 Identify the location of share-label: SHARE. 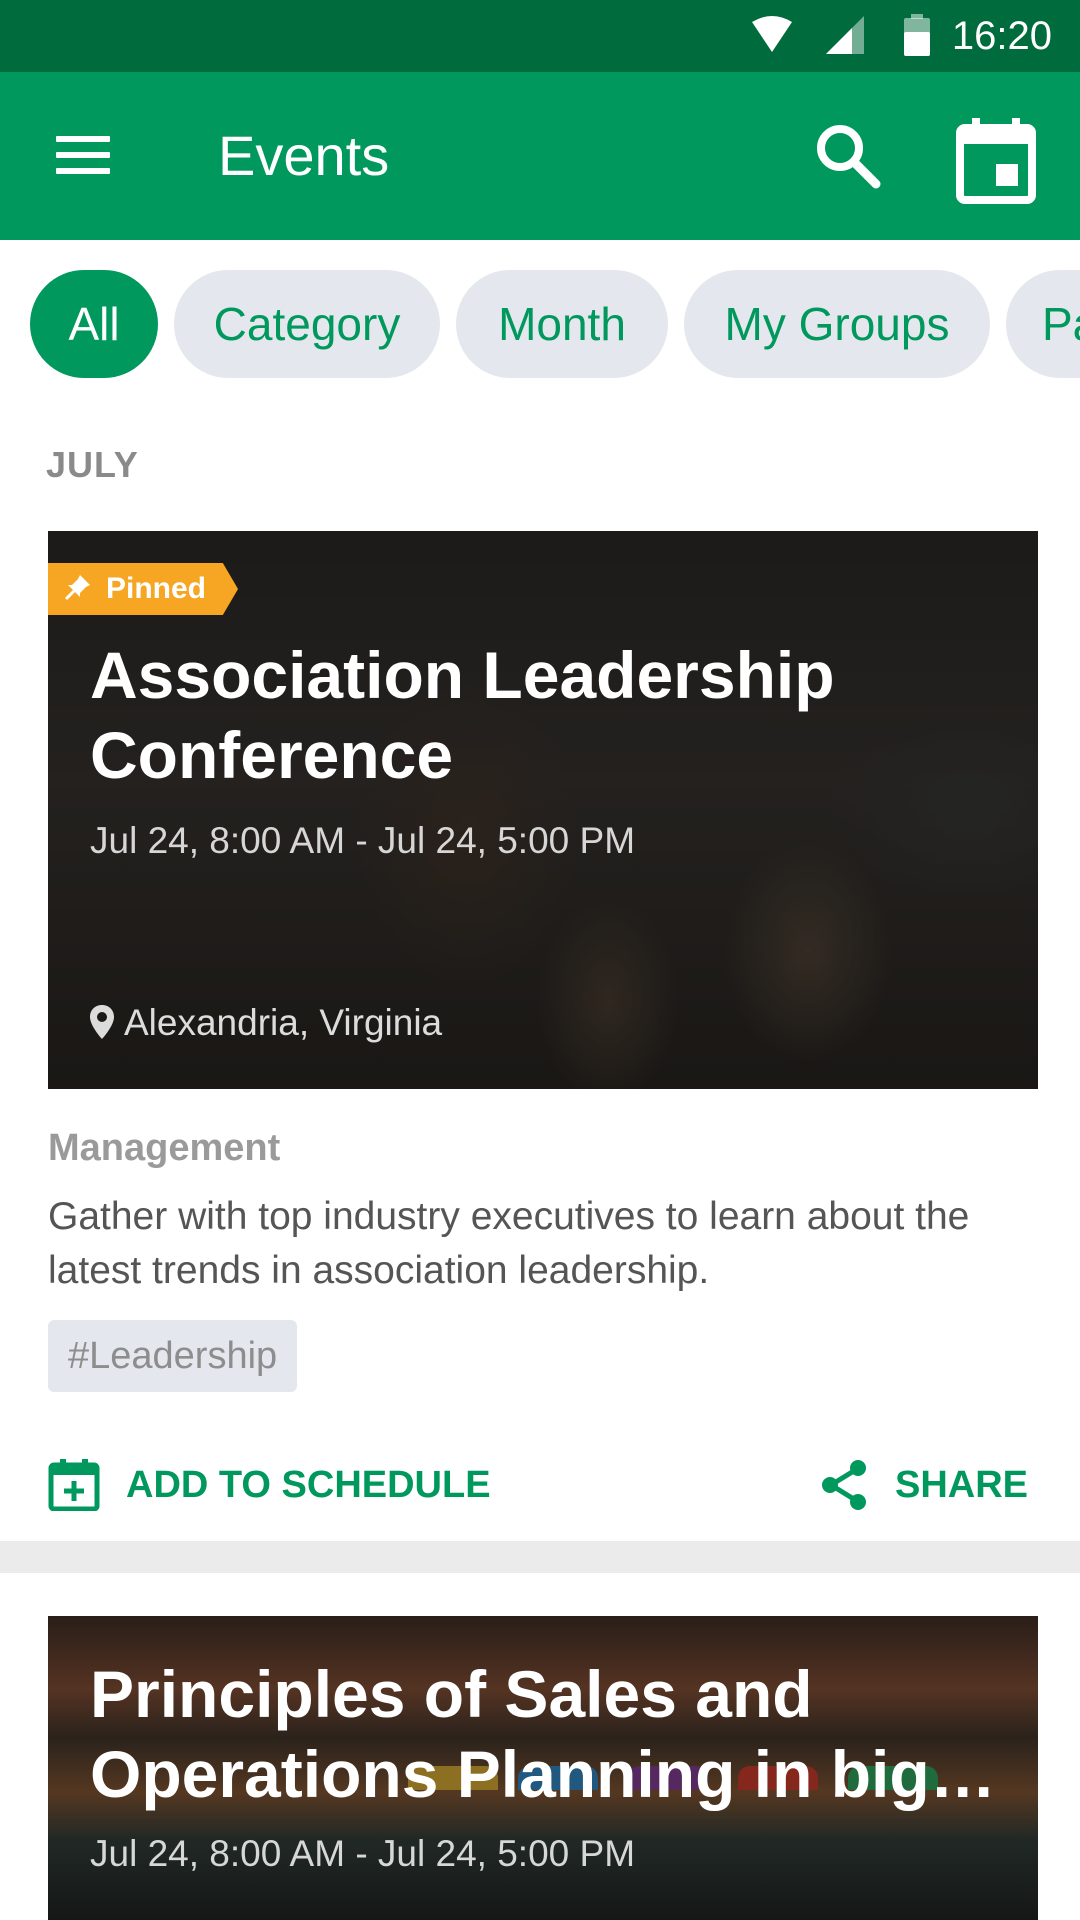
(961, 1484).